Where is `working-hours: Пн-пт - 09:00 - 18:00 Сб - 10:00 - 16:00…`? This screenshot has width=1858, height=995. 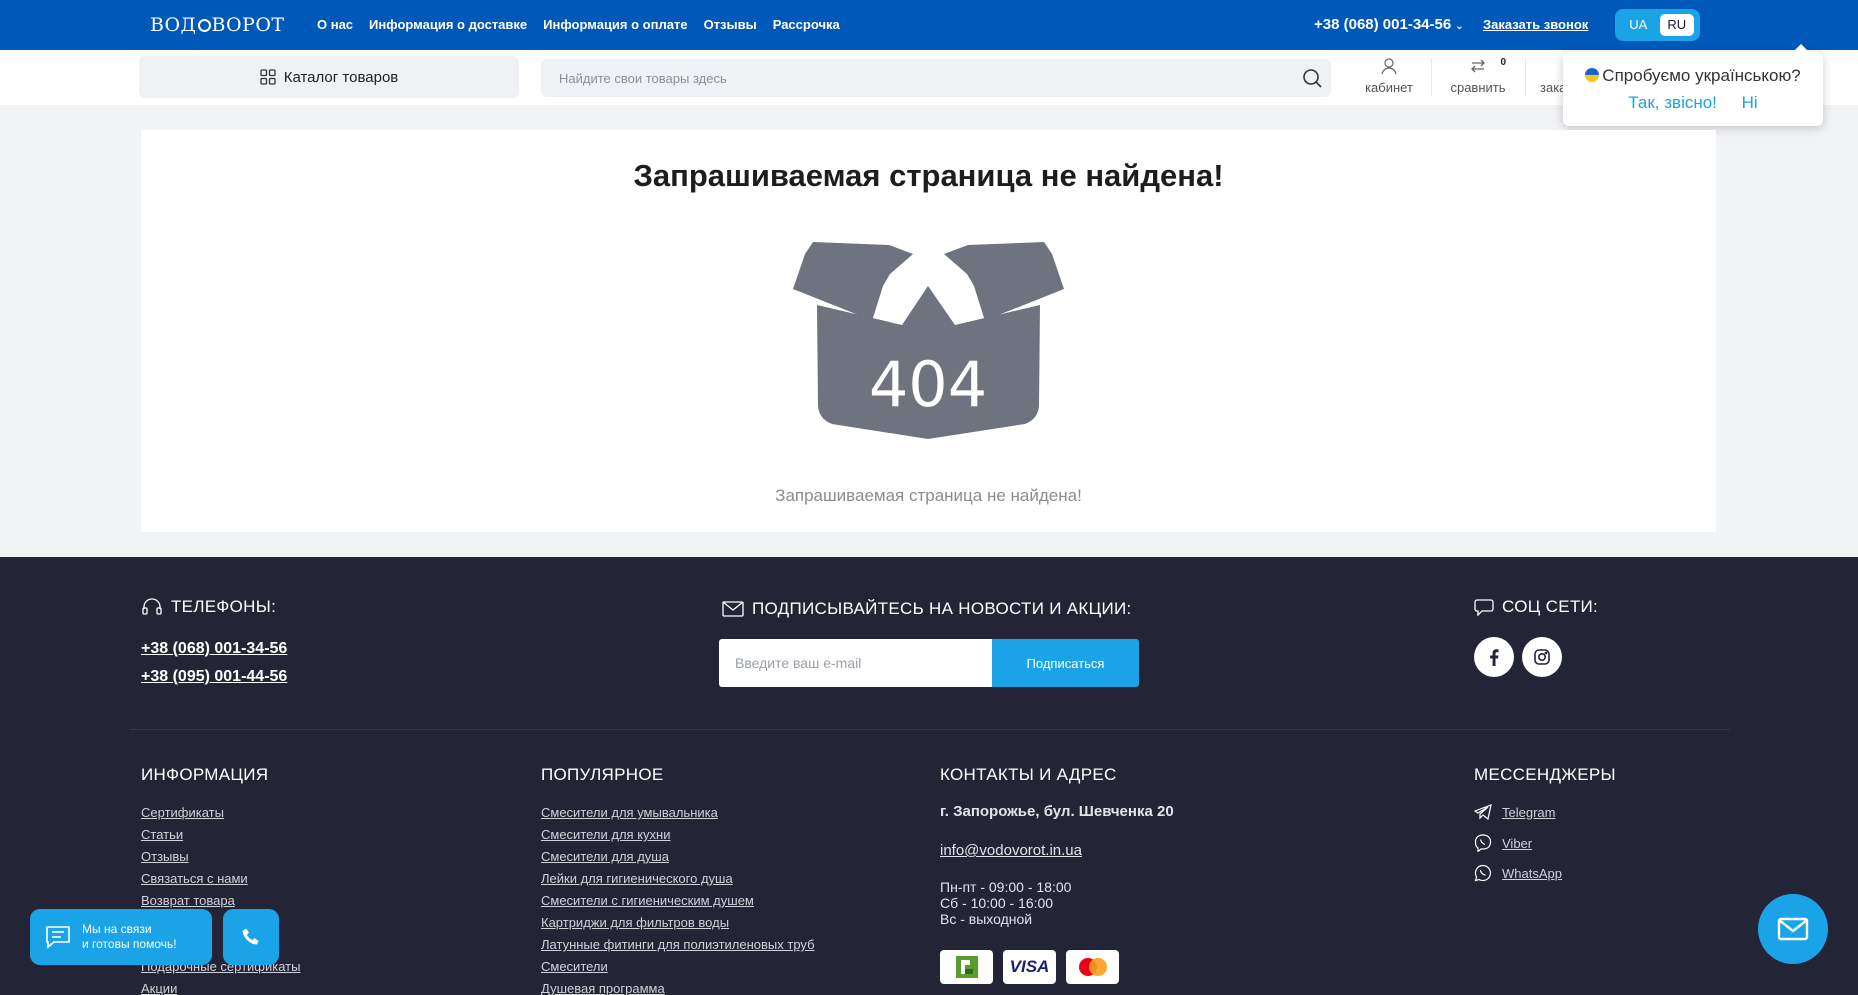
working-hours: Пн-пт - 09:00 - 18:00 Сб - 10:00 - 16:00… is located at coordinates (1005, 903).